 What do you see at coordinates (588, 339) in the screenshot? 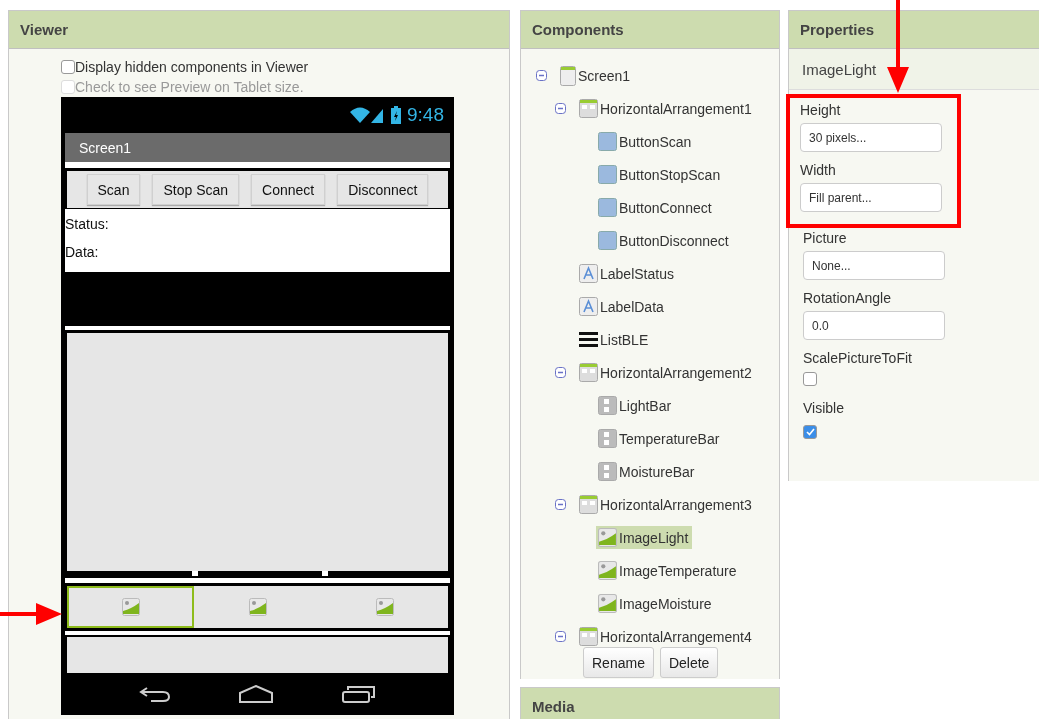
I see `list-icon` at bounding box center [588, 339].